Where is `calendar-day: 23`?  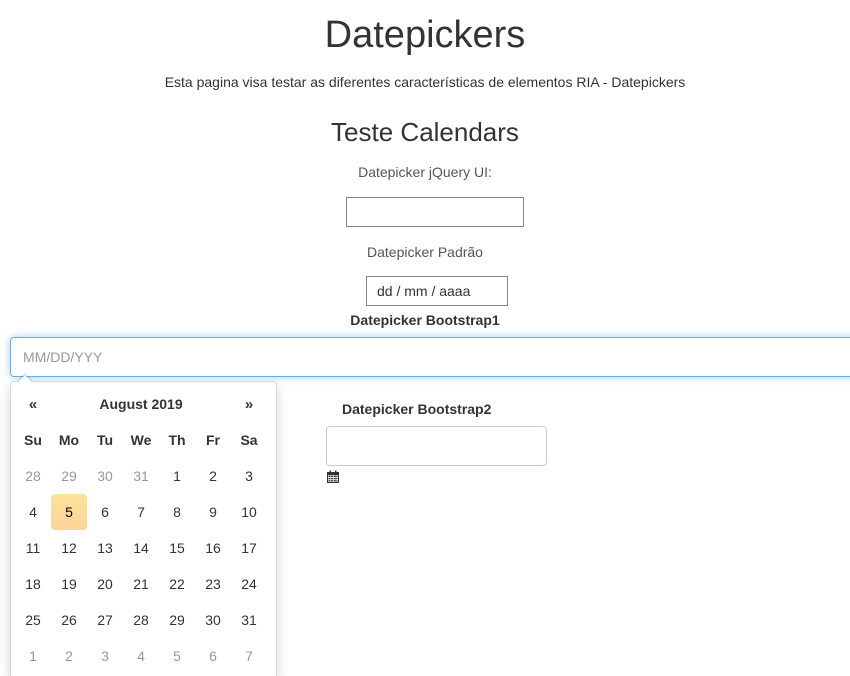
calendar-day: 23 is located at coordinates (213, 584).